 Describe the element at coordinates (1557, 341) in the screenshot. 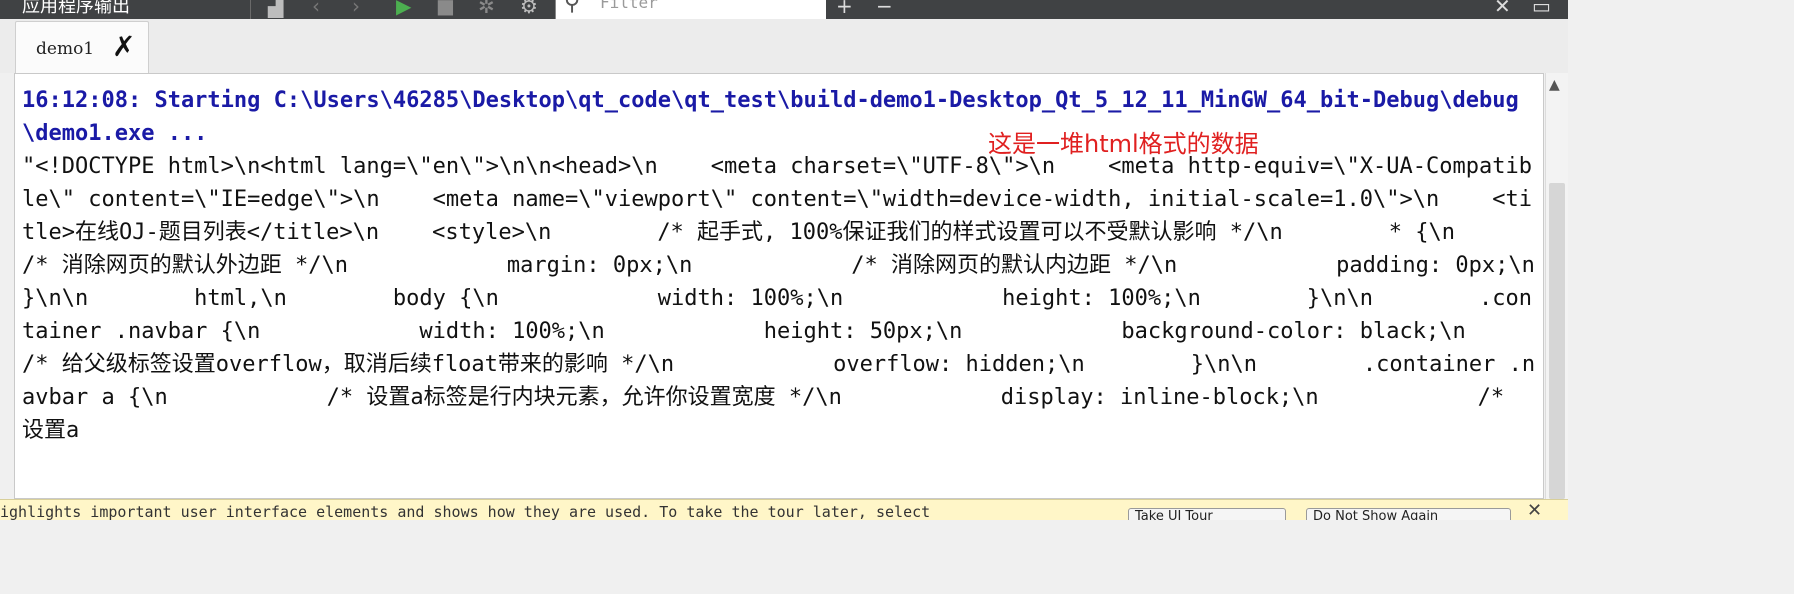

I see `scrollbar-thumb` at that location.